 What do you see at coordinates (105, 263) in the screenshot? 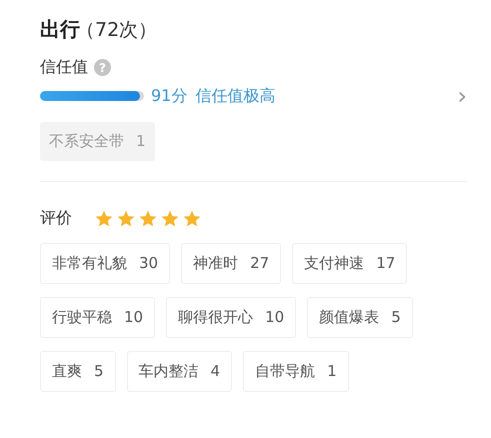
I see `review-tag: 非常有礼貌 30` at bounding box center [105, 263].